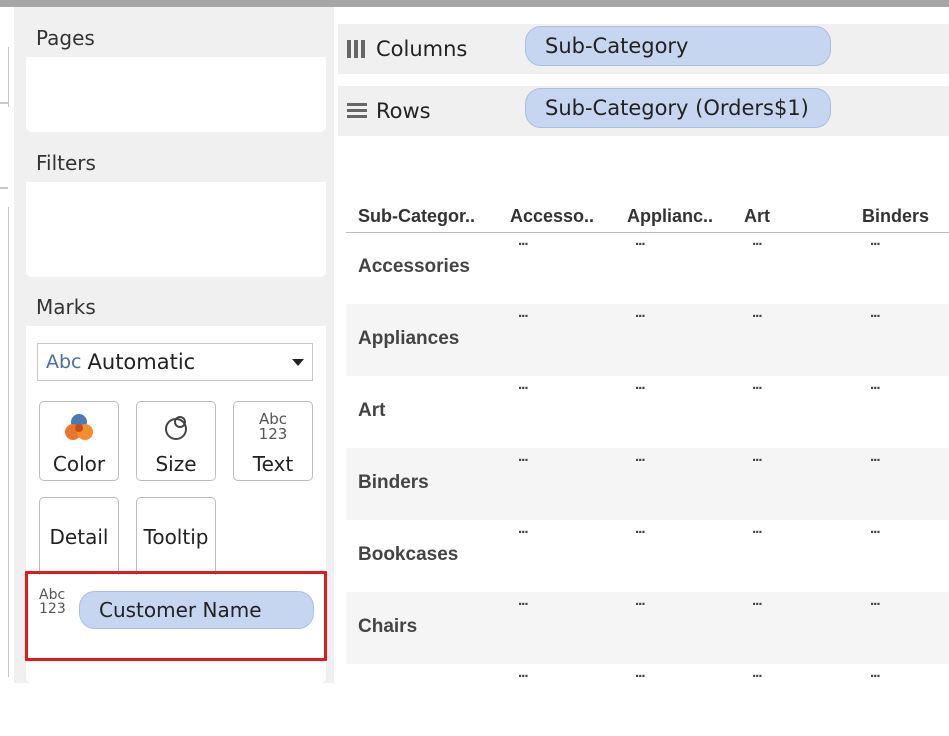  I want to click on size-button: Size, so click(176, 441).